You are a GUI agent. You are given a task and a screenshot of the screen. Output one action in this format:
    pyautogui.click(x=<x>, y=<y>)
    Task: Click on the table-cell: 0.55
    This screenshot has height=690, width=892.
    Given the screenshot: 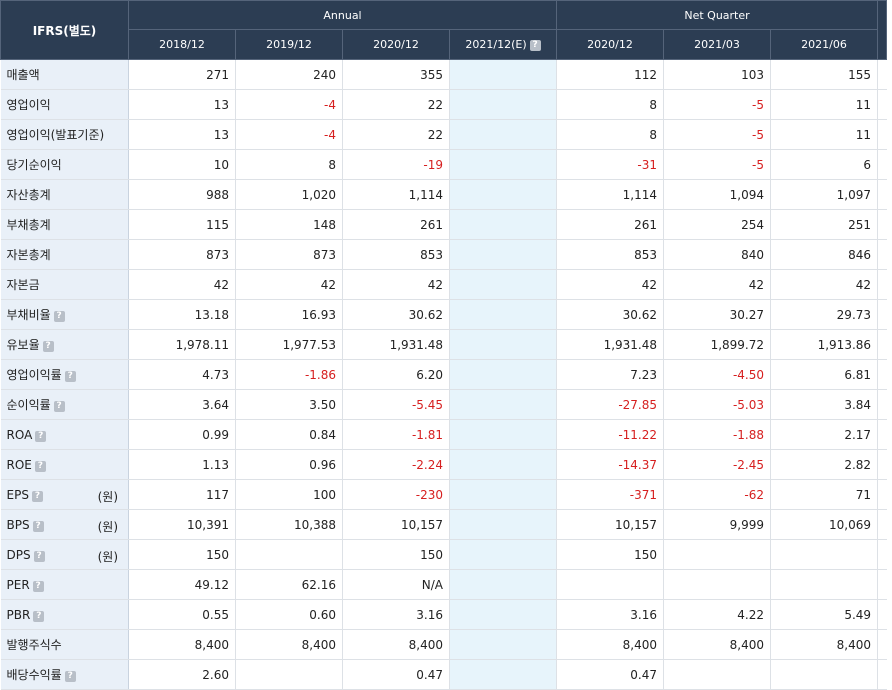 What is the action you would take?
    pyautogui.click(x=182, y=614)
    